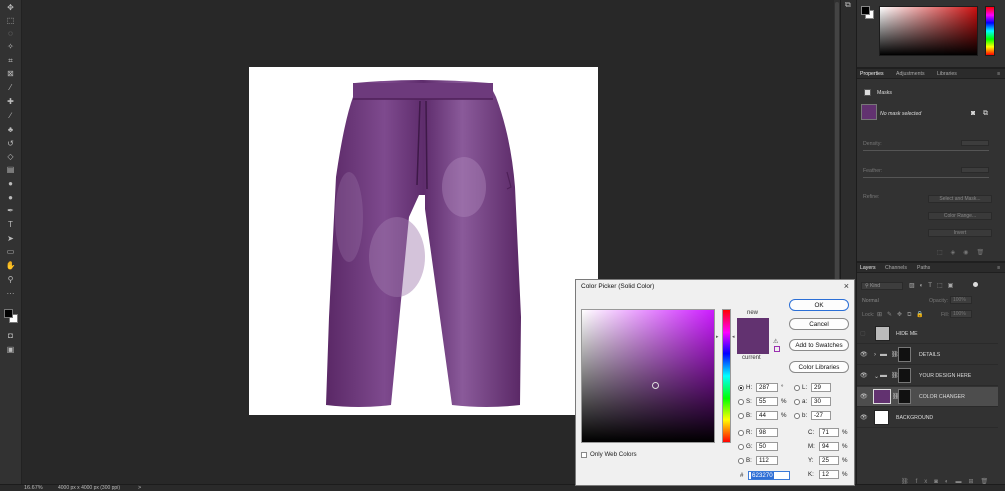 The image size is (1005, 491). I want to click on layer-filter-icons: ▨◐T⬚▣, so click(933, 285).